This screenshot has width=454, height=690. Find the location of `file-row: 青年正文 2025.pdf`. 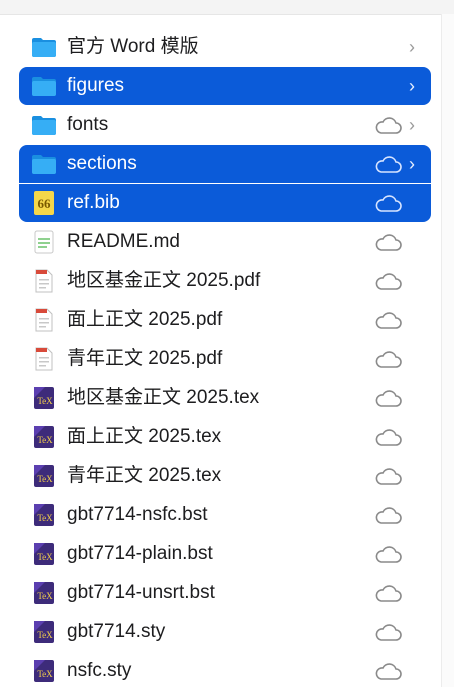

file-row: 青年正文 2025.pdf is located at coordinates (225, 359).